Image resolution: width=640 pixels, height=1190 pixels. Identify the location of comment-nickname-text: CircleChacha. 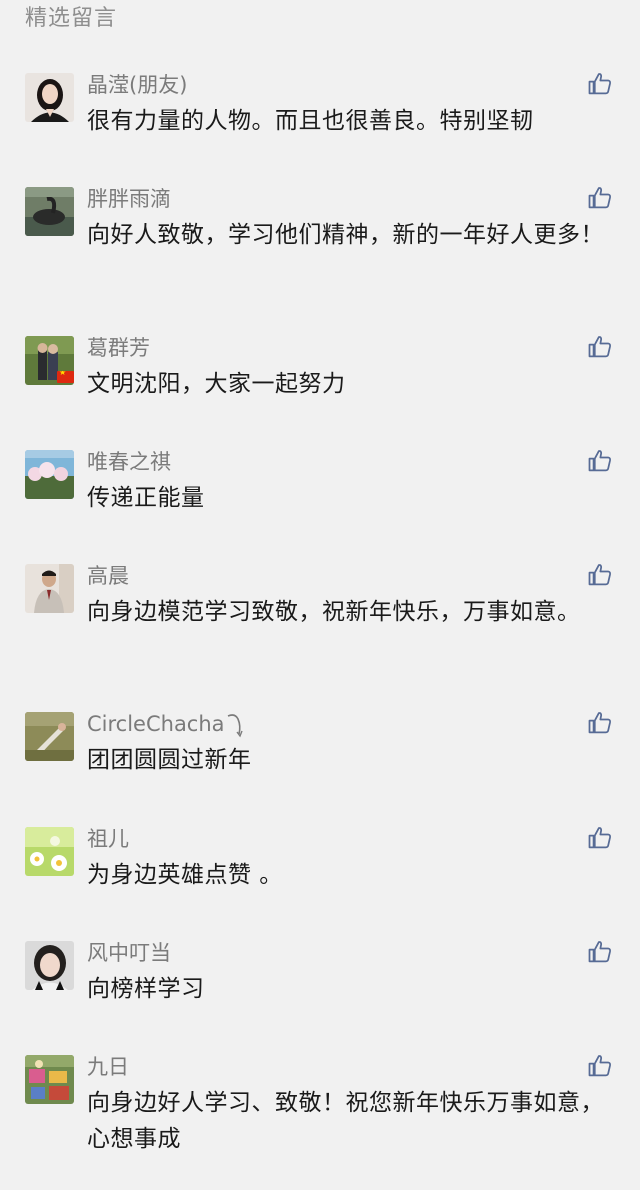
(156, 724).